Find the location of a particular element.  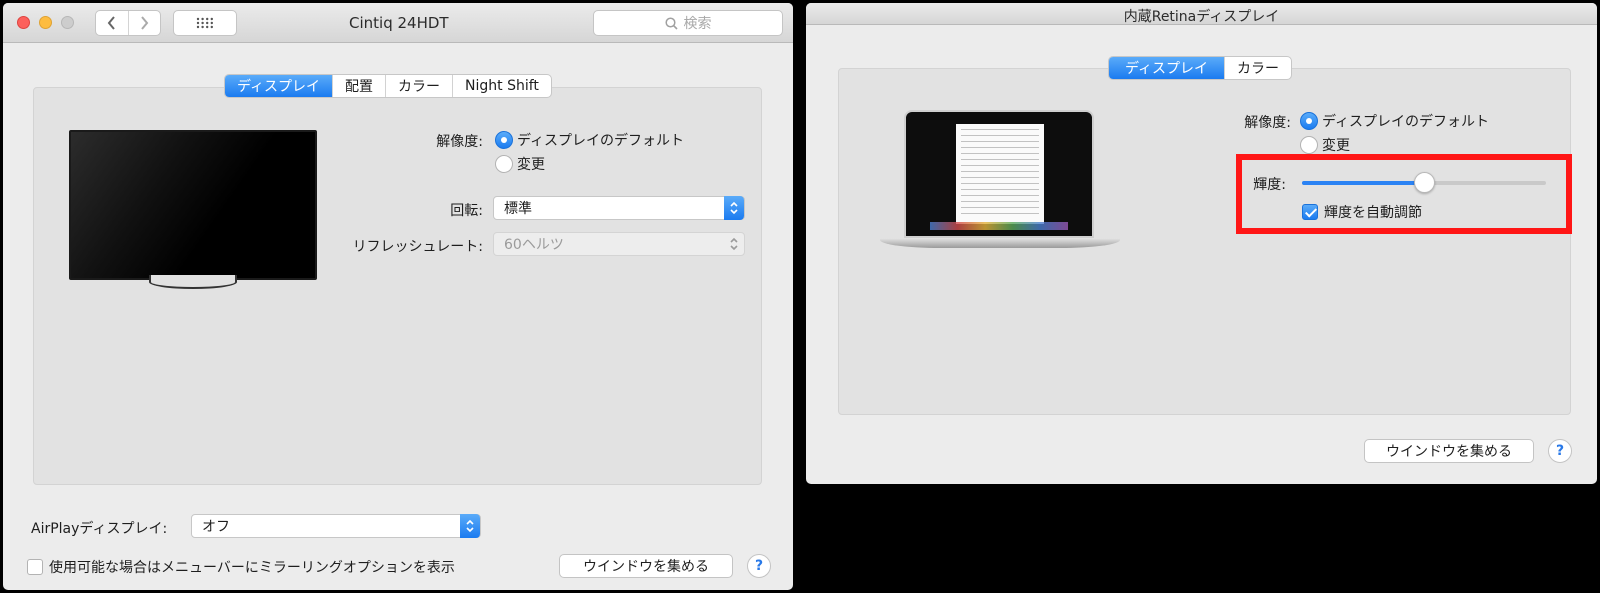

titlebar: 内蔵Retinaディスプレイ is located at coordinates (1201, 14).